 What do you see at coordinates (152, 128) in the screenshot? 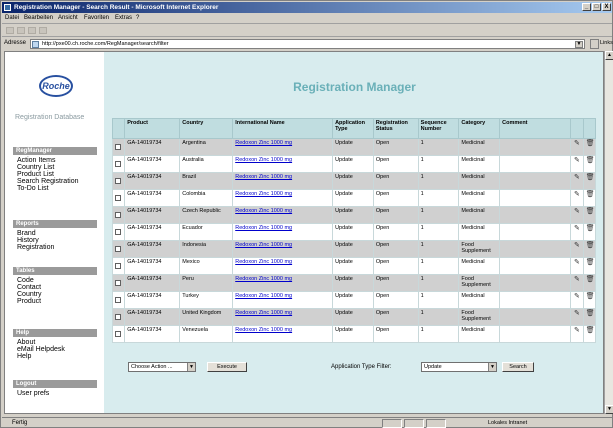
I see `col-product: Product` at bounding box center [152, 128].